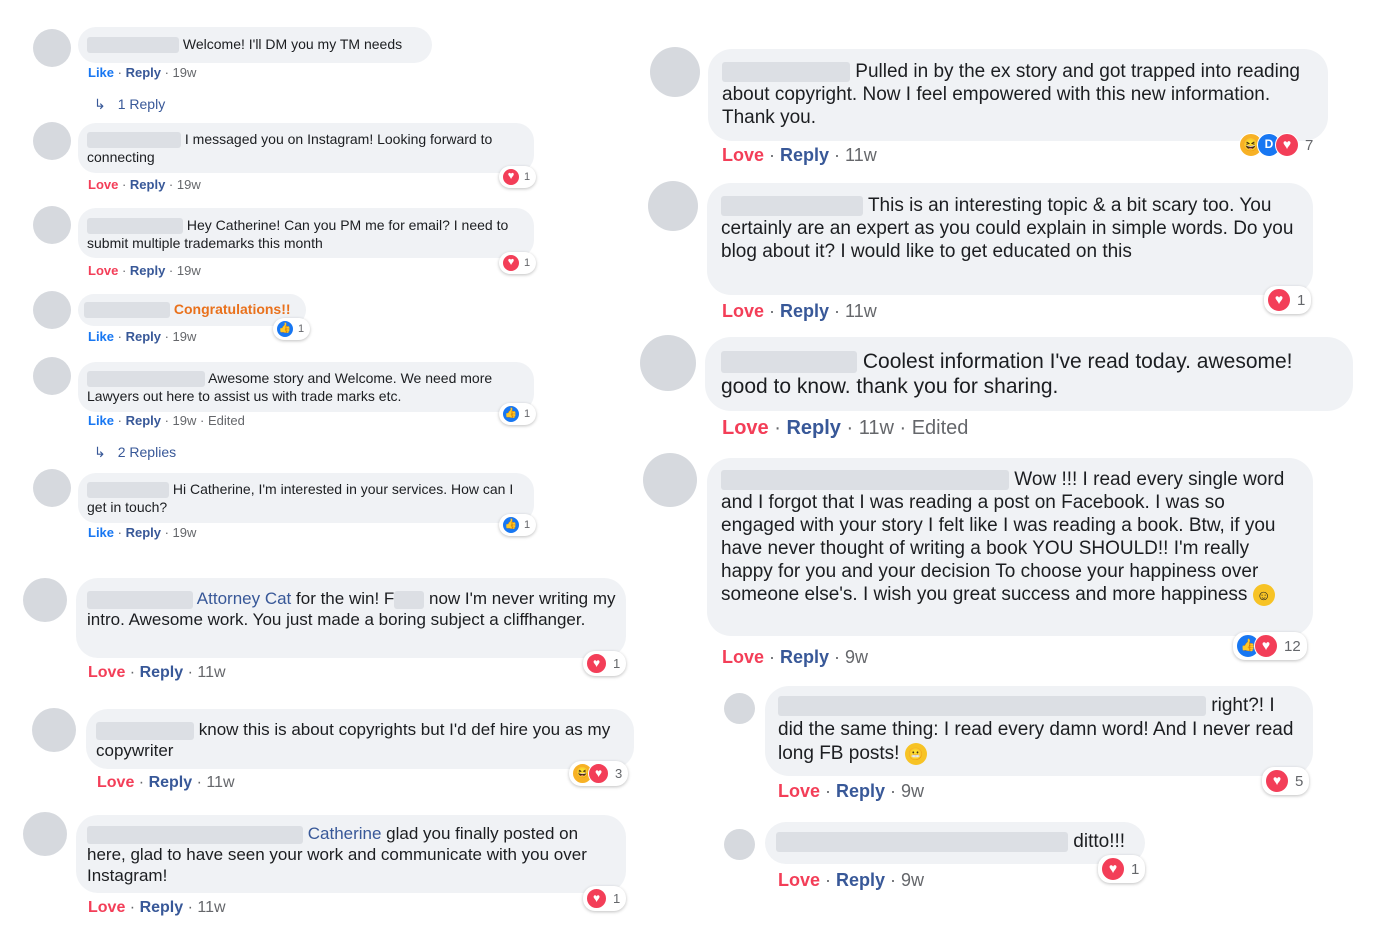  I want to click on comment-actions: Love · Reply · 9w, so click(851, 880).